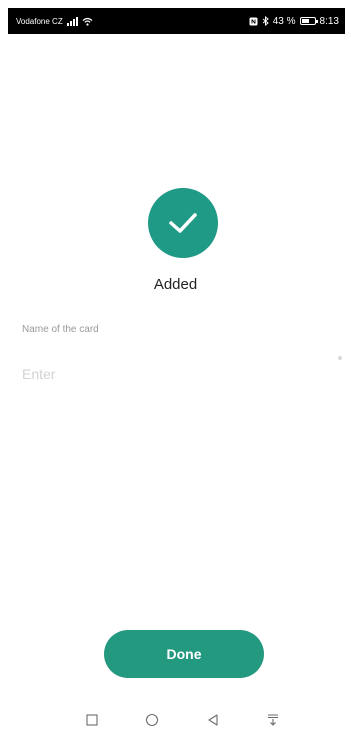 The width and height of the screenshot is (351, 756). I want to click on card-name-input, so click(172, 374).